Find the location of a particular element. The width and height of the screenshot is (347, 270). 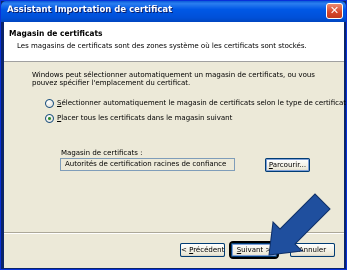

title-bar: Assistant Importation de certificat ✕ is located at coordinates (173, 11).